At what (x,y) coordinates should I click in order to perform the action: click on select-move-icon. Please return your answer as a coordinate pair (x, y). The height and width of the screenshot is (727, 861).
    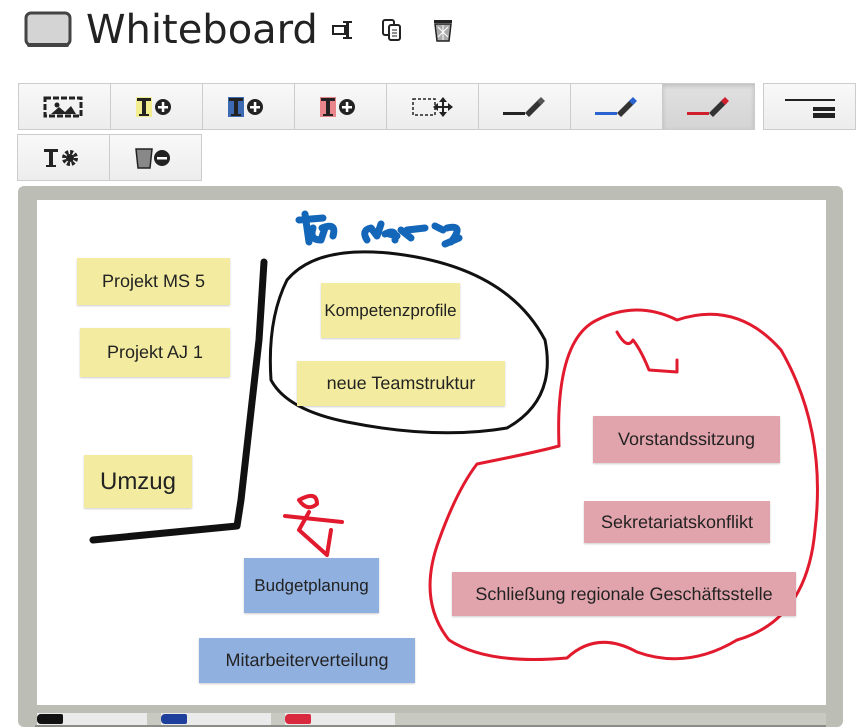
    Looking at the image, I should click on (432, 106).